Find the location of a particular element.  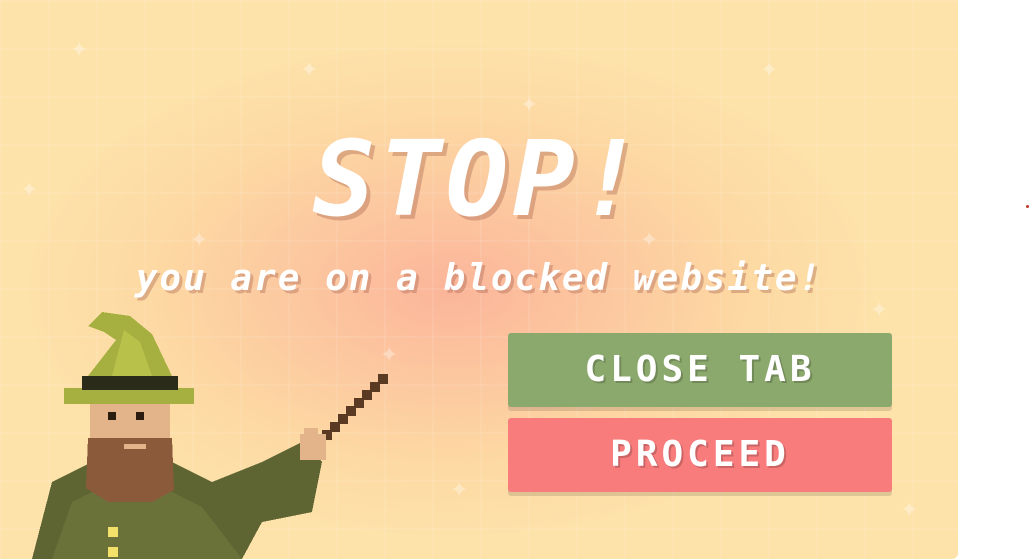

stop-headline: STOP! is located at coordinates (479, 179).